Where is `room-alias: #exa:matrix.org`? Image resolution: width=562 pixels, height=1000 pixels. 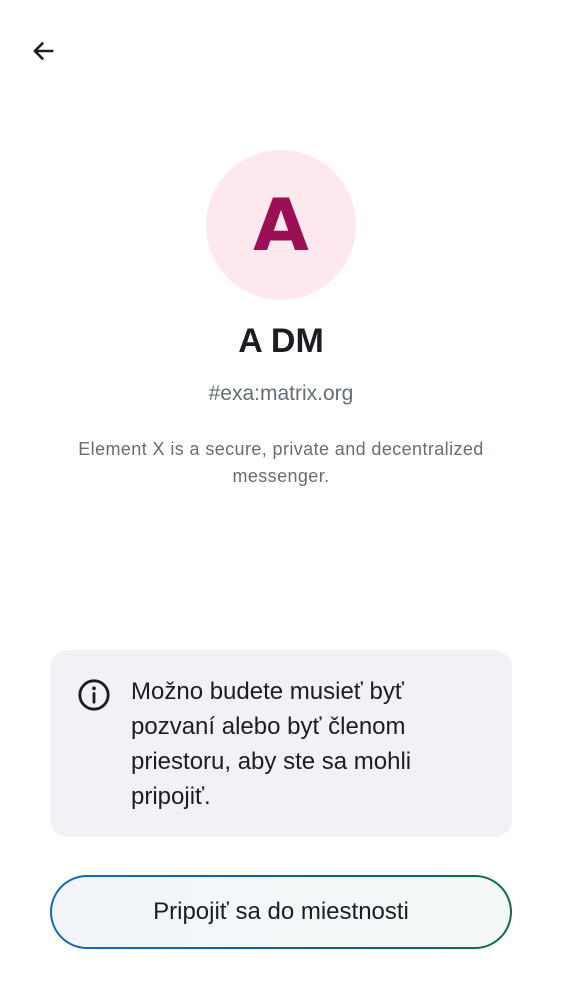
room-alias: #exa:matrix.org is located at coordinates (281, 393).